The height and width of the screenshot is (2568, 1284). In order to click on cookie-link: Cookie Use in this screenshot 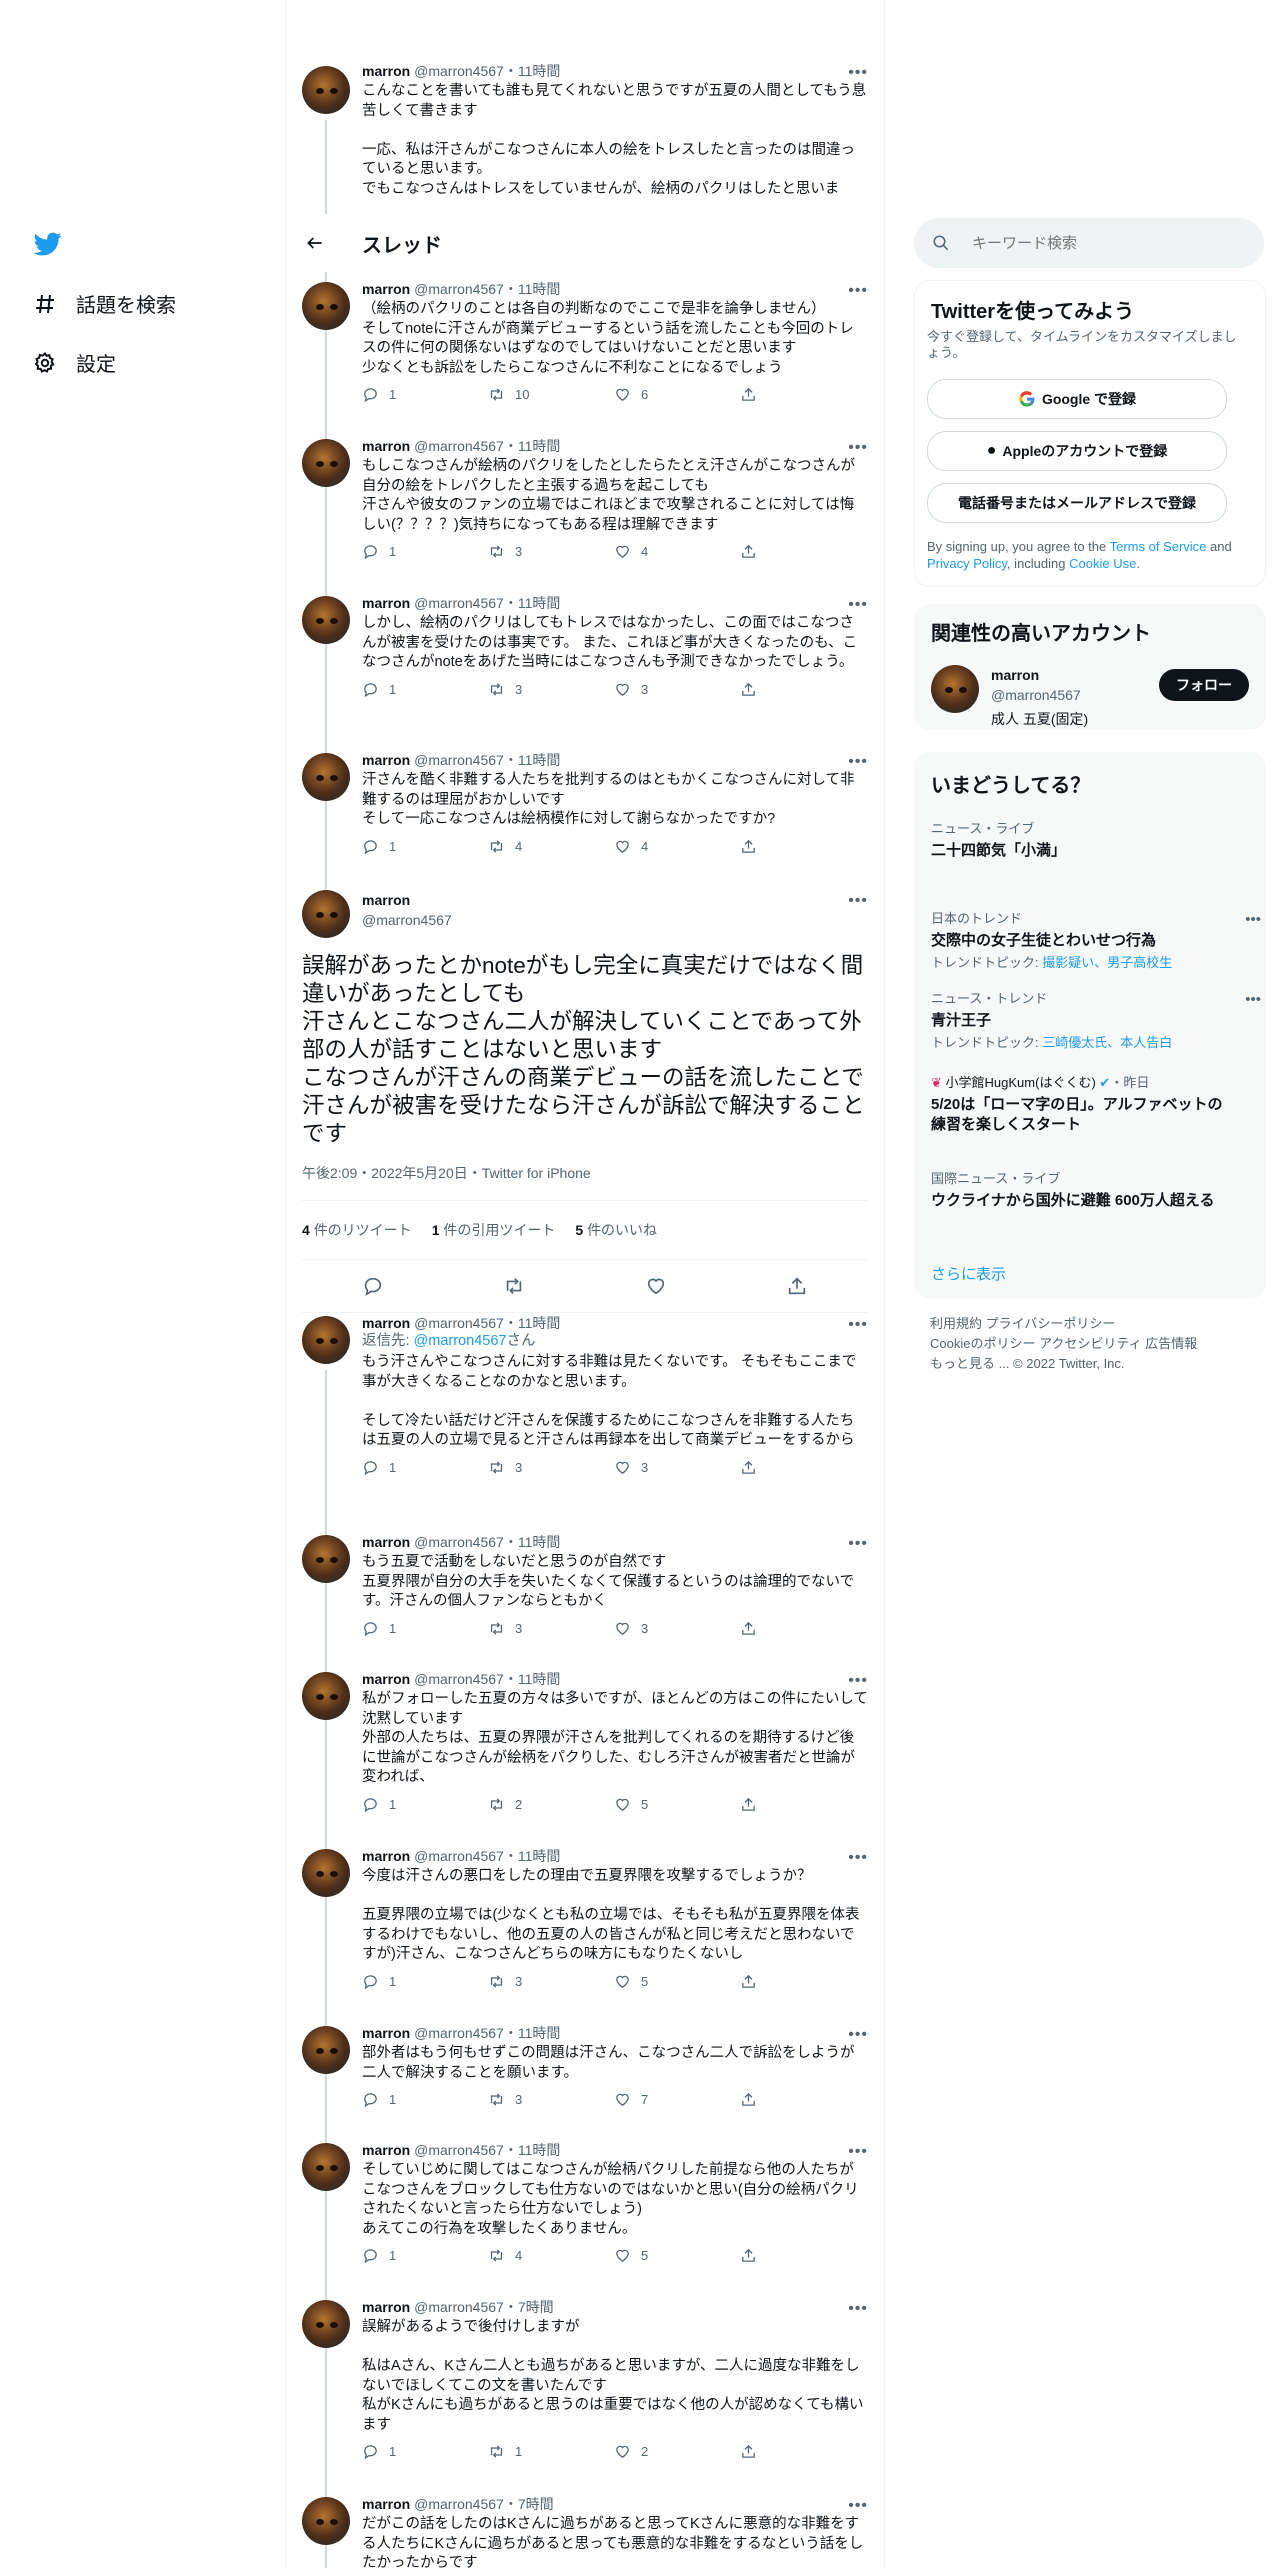, I will do `click(1102, 563)`.